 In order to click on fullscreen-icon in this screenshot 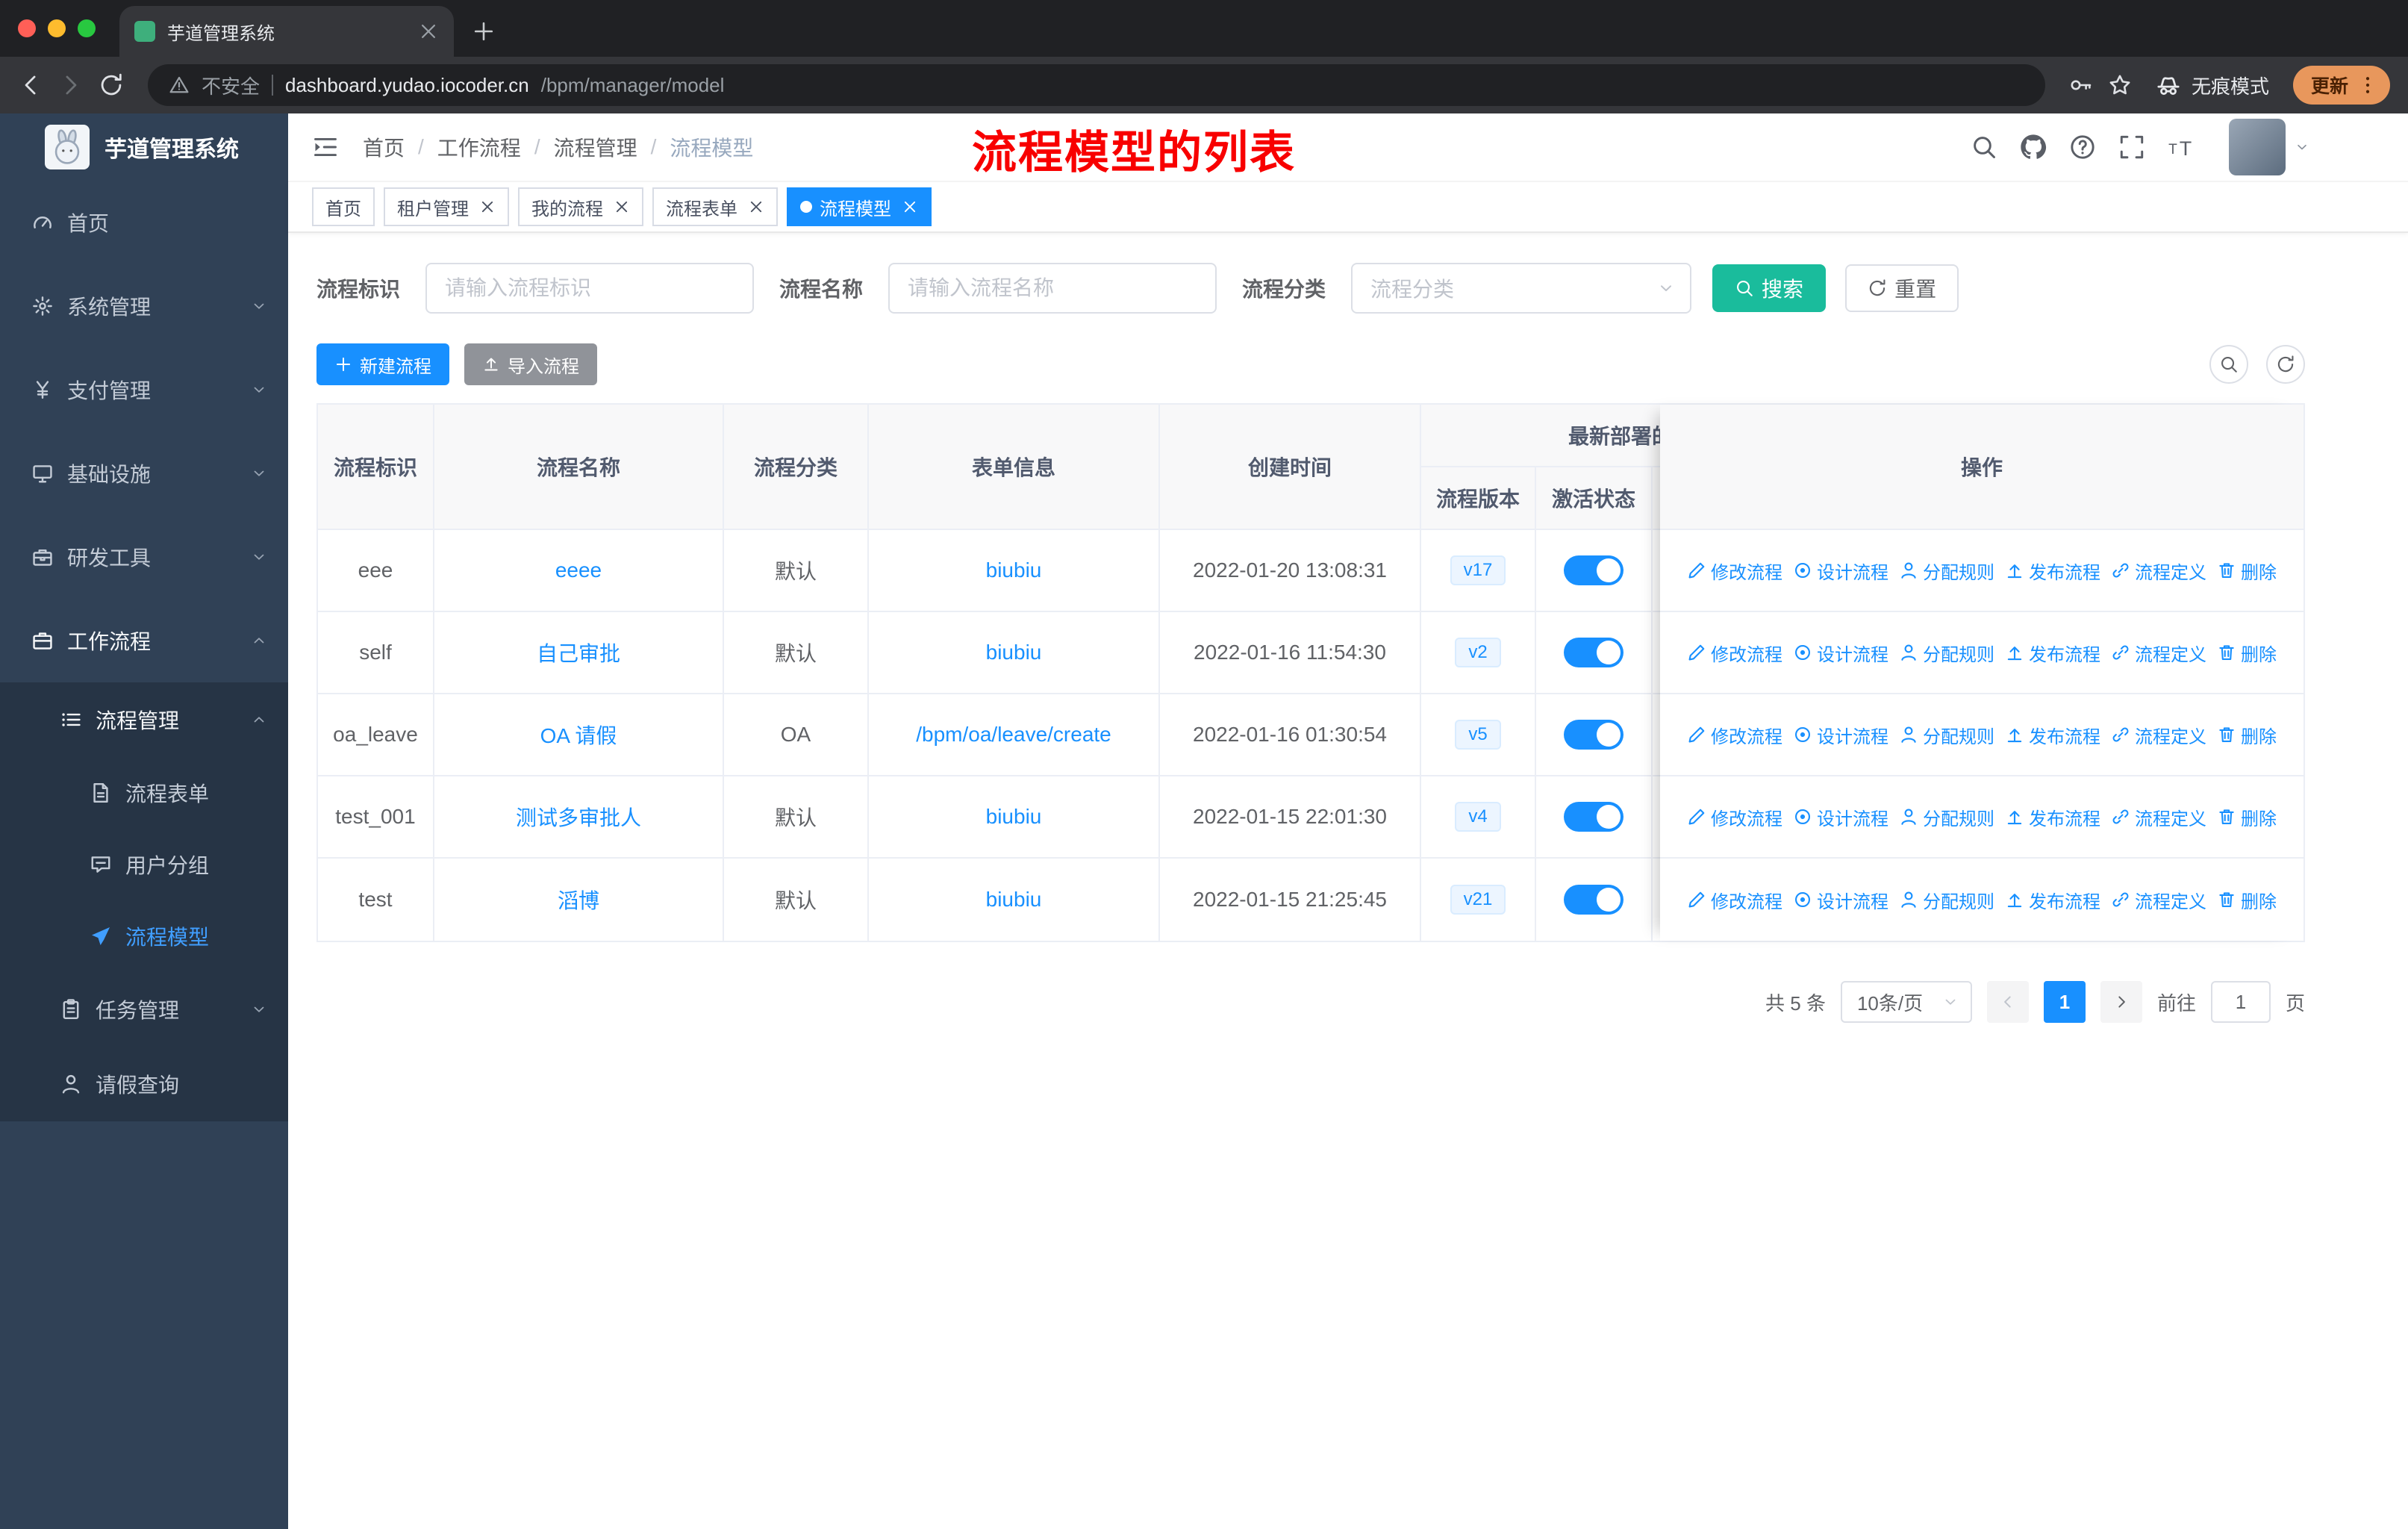, I will do `click(2131, 147)`.